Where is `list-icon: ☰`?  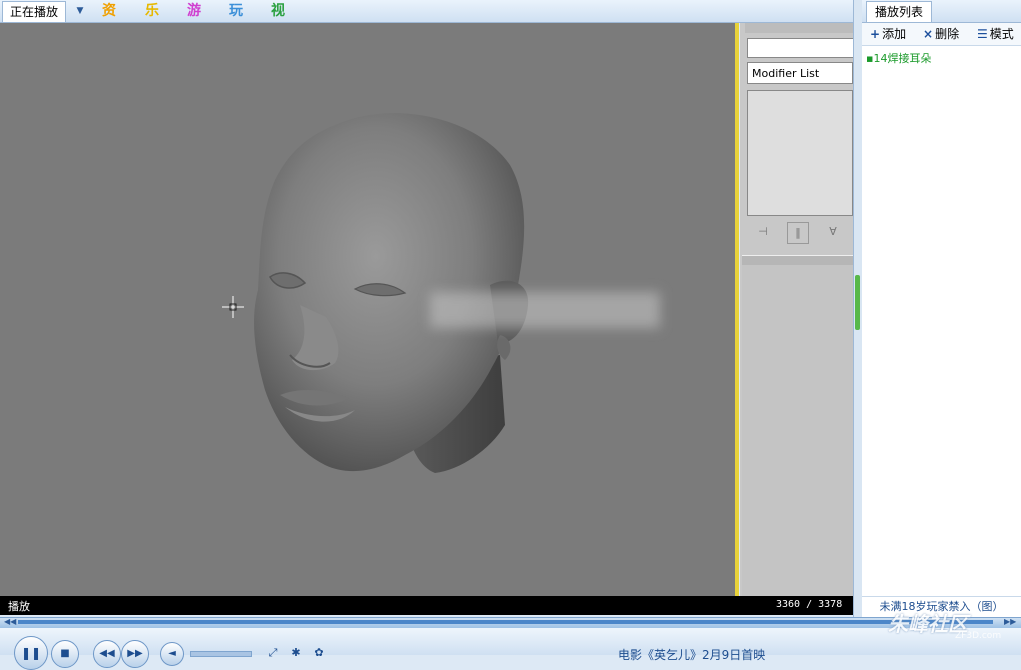
list-icon: ☰ is located at coordinates (982, 34).